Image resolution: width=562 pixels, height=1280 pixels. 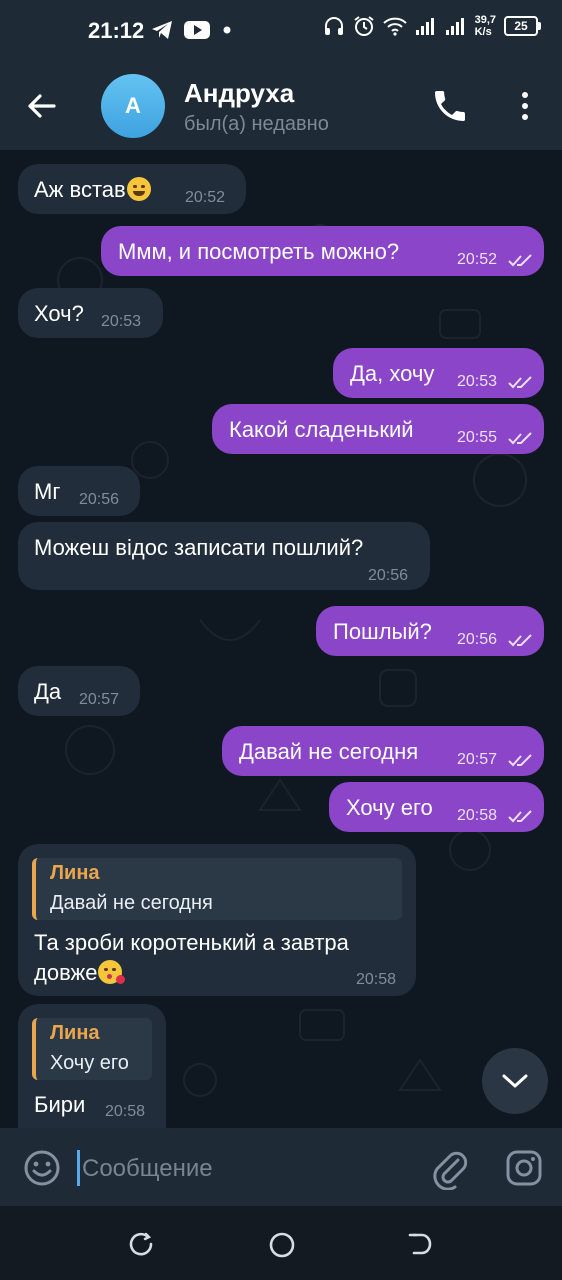 I want to click on message-text: Мг, so click(x=47, y=491).